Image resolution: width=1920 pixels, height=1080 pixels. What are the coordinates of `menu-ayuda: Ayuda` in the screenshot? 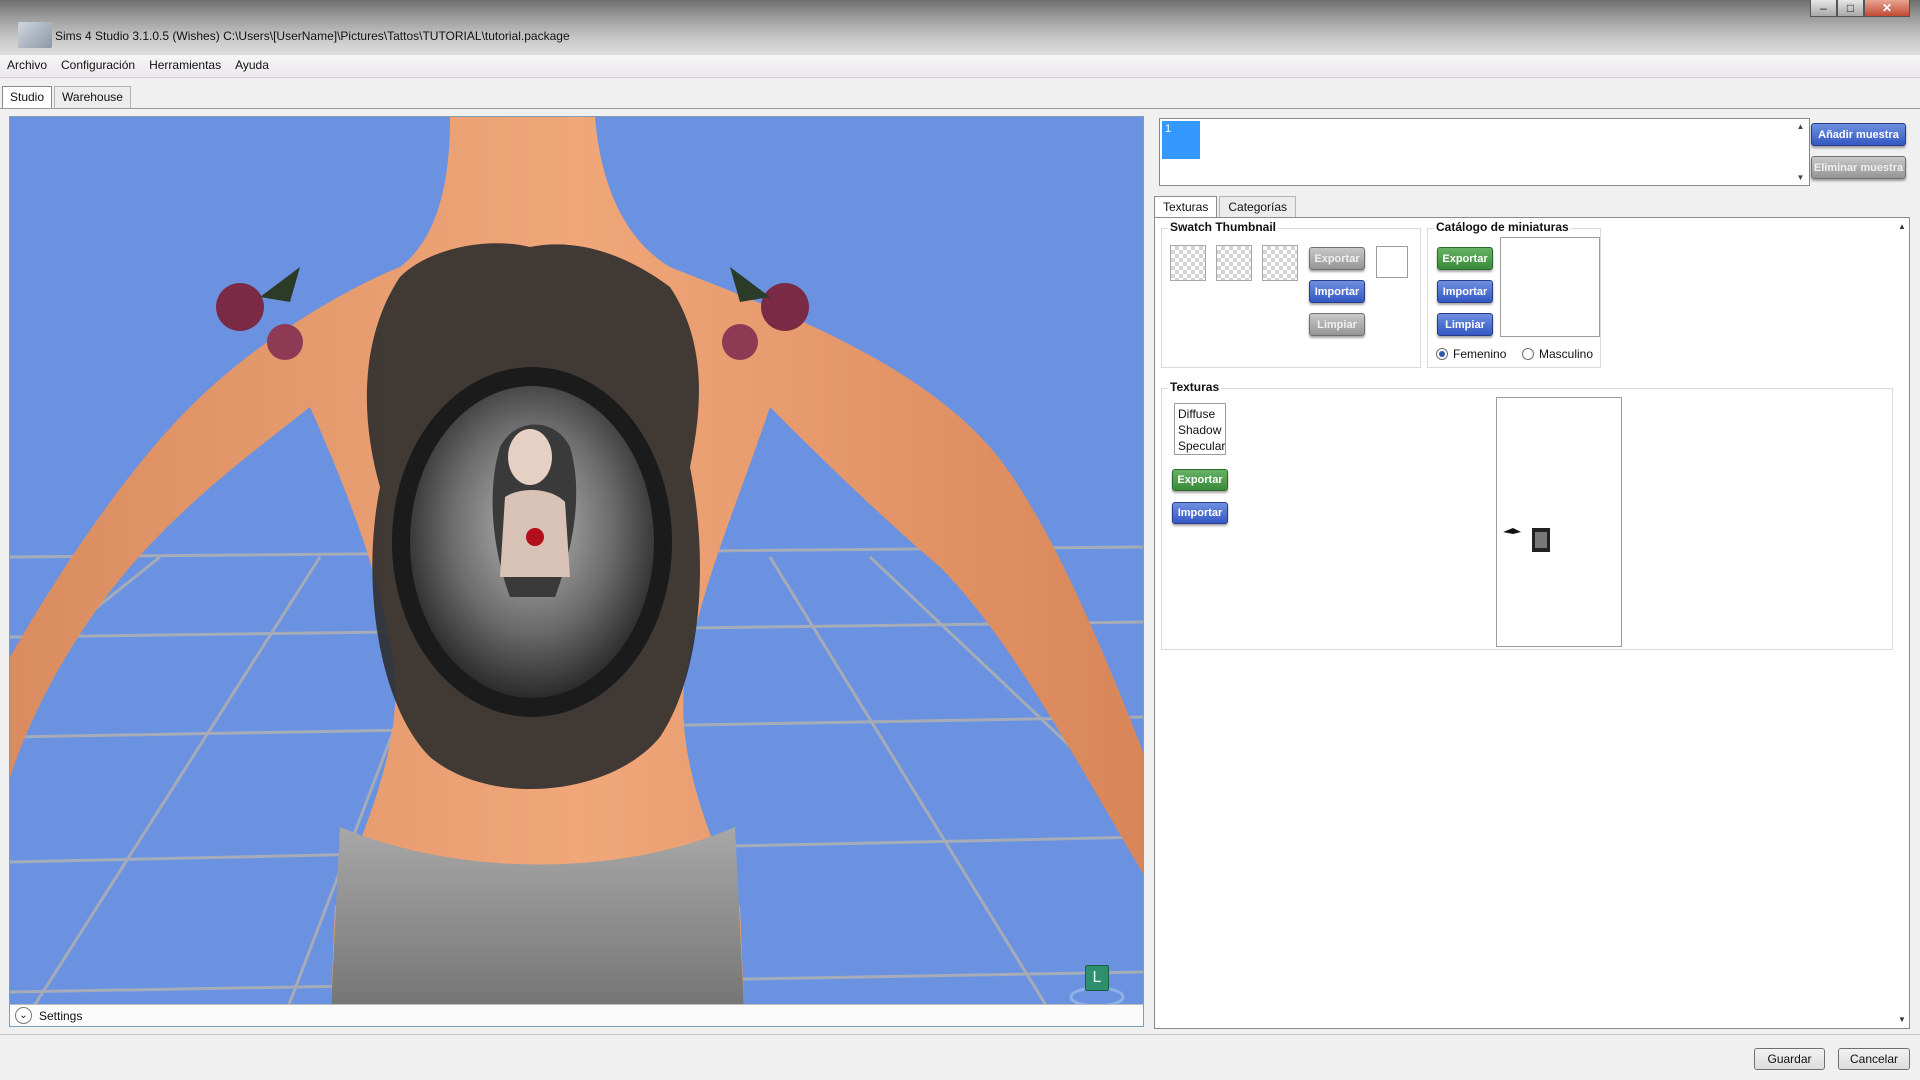 It's located at (252, 66).